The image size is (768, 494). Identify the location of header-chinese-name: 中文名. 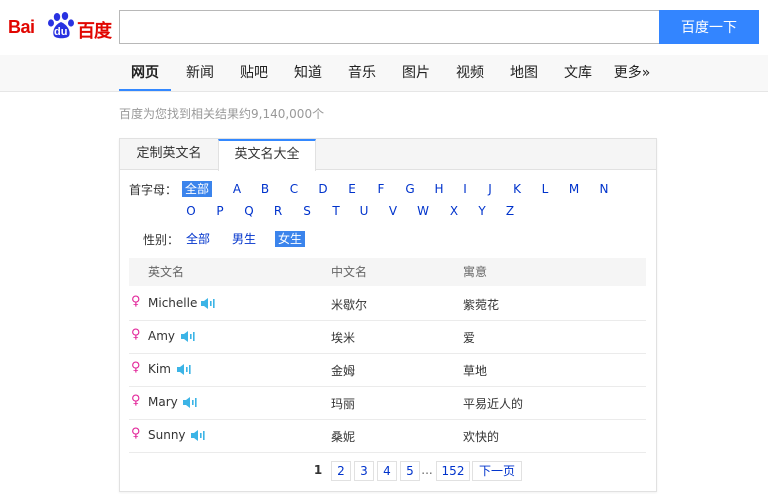
(349, 272).